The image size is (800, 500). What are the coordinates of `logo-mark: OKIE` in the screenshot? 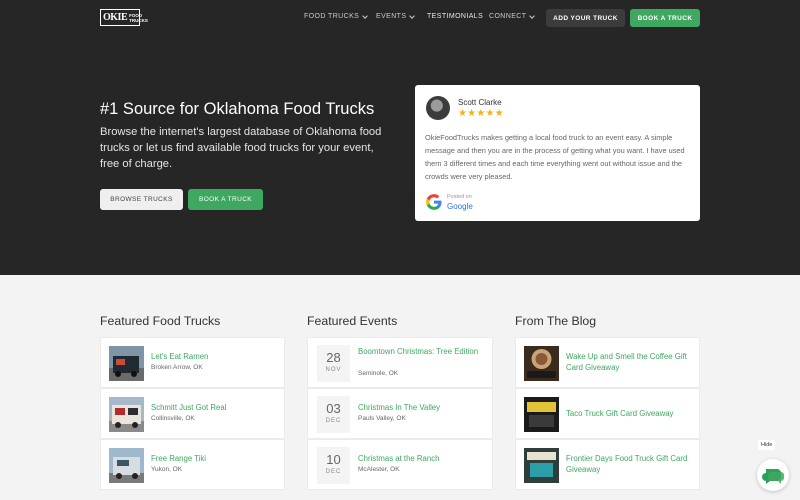 It's located at (115, 17).